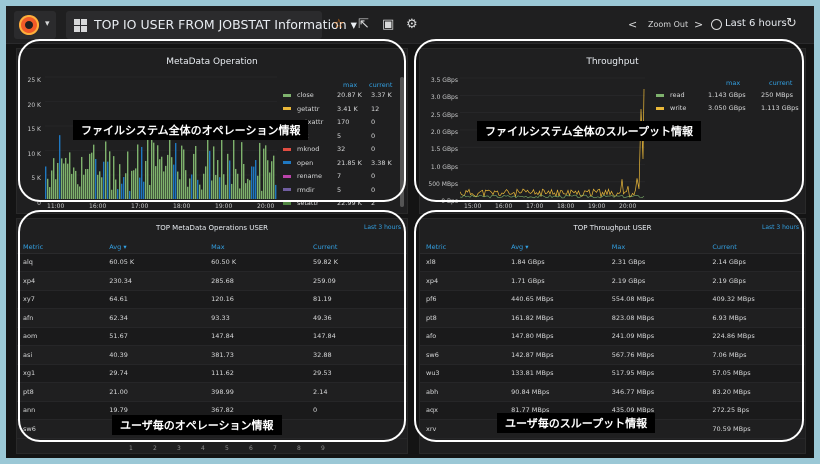 The height and width of the screenshot is (464, 820). I want to click on overlay-label-user-ops: ユーザ毎のオペレーション情報, so click(197, 425).